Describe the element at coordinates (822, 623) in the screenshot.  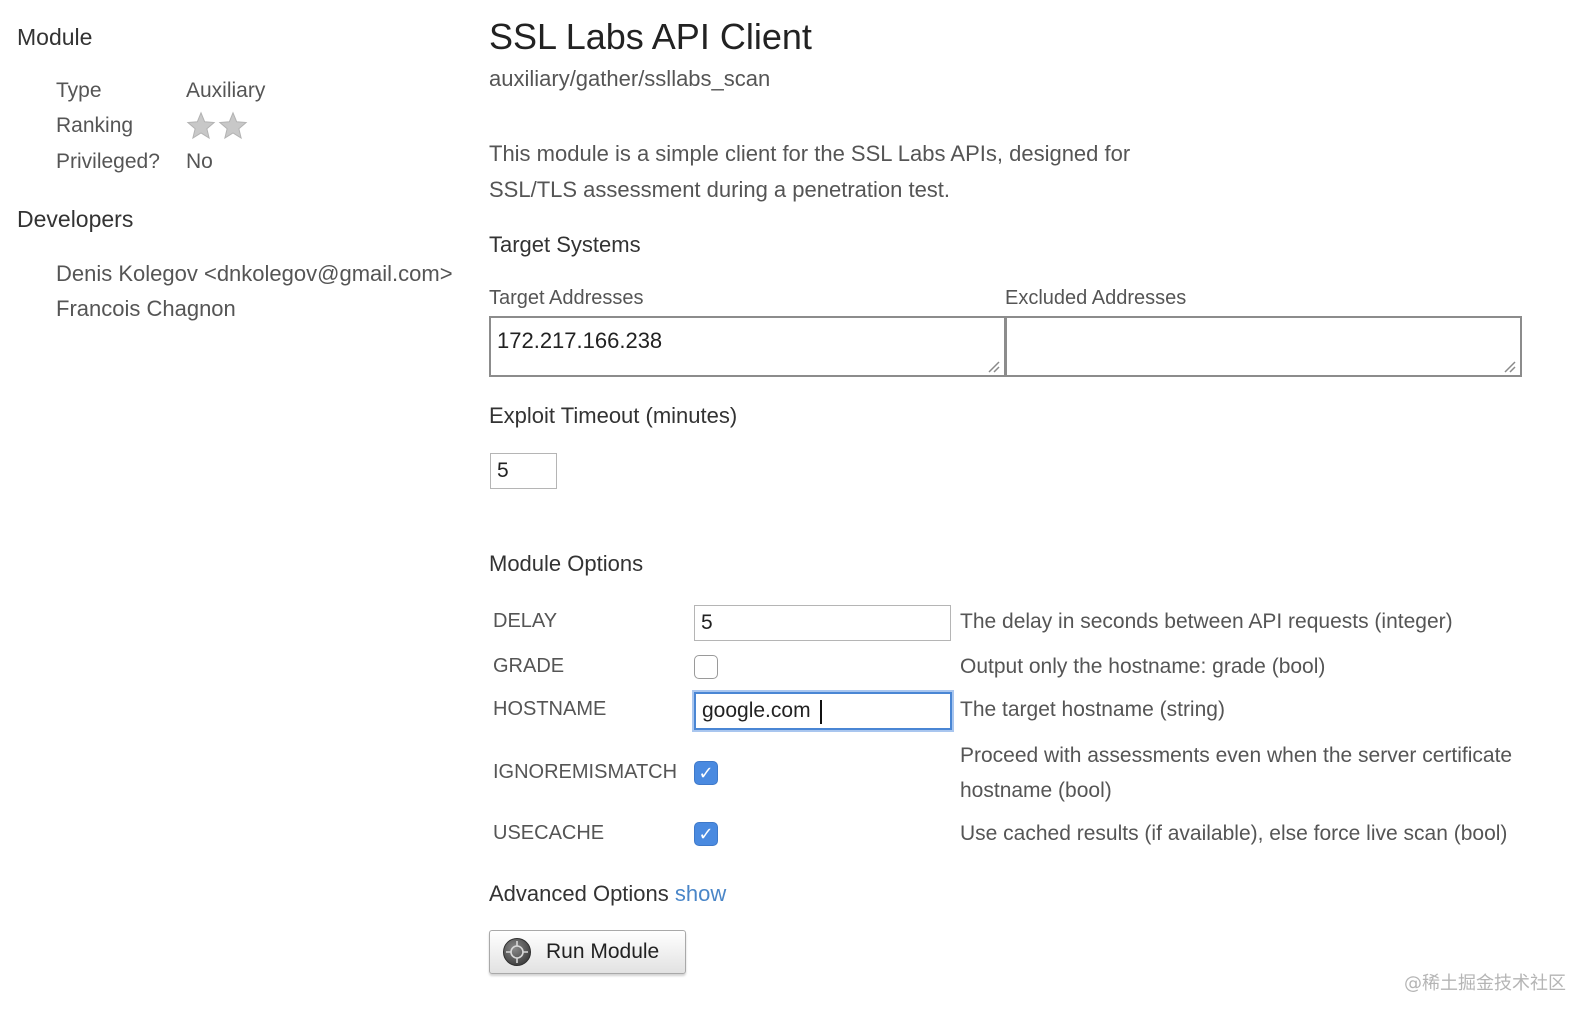
I see `delay-input` at that location.